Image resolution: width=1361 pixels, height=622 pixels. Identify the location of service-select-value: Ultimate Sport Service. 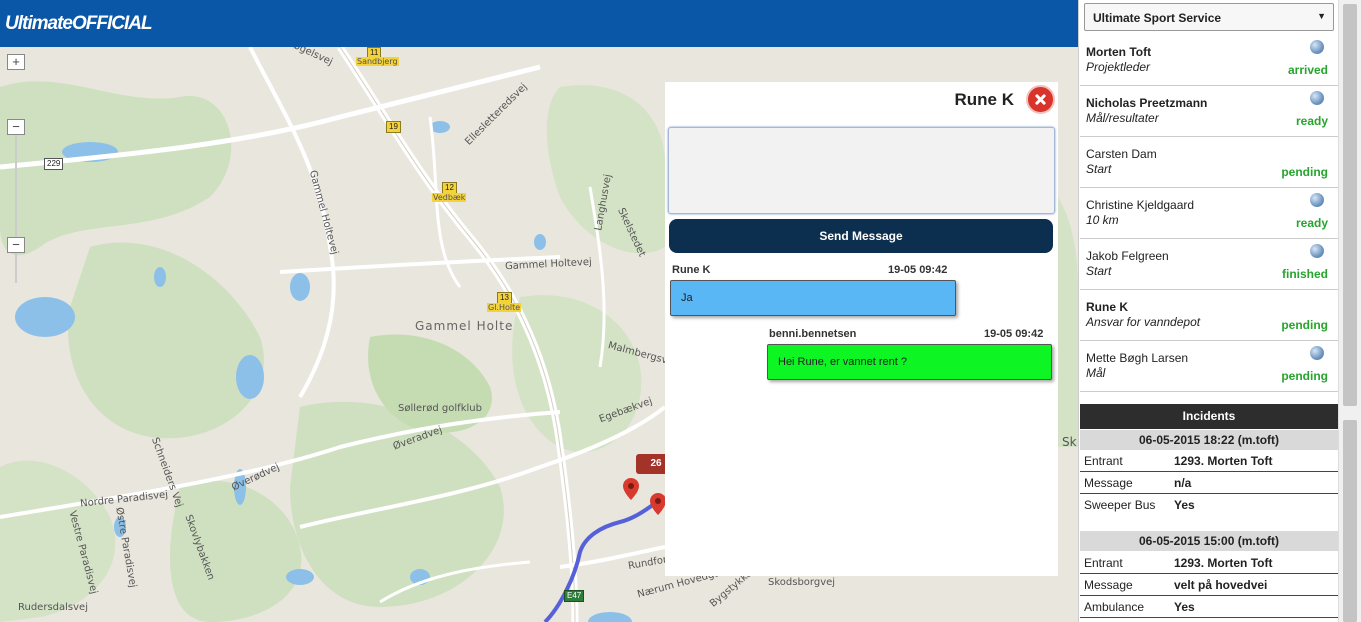
(1157, 18).